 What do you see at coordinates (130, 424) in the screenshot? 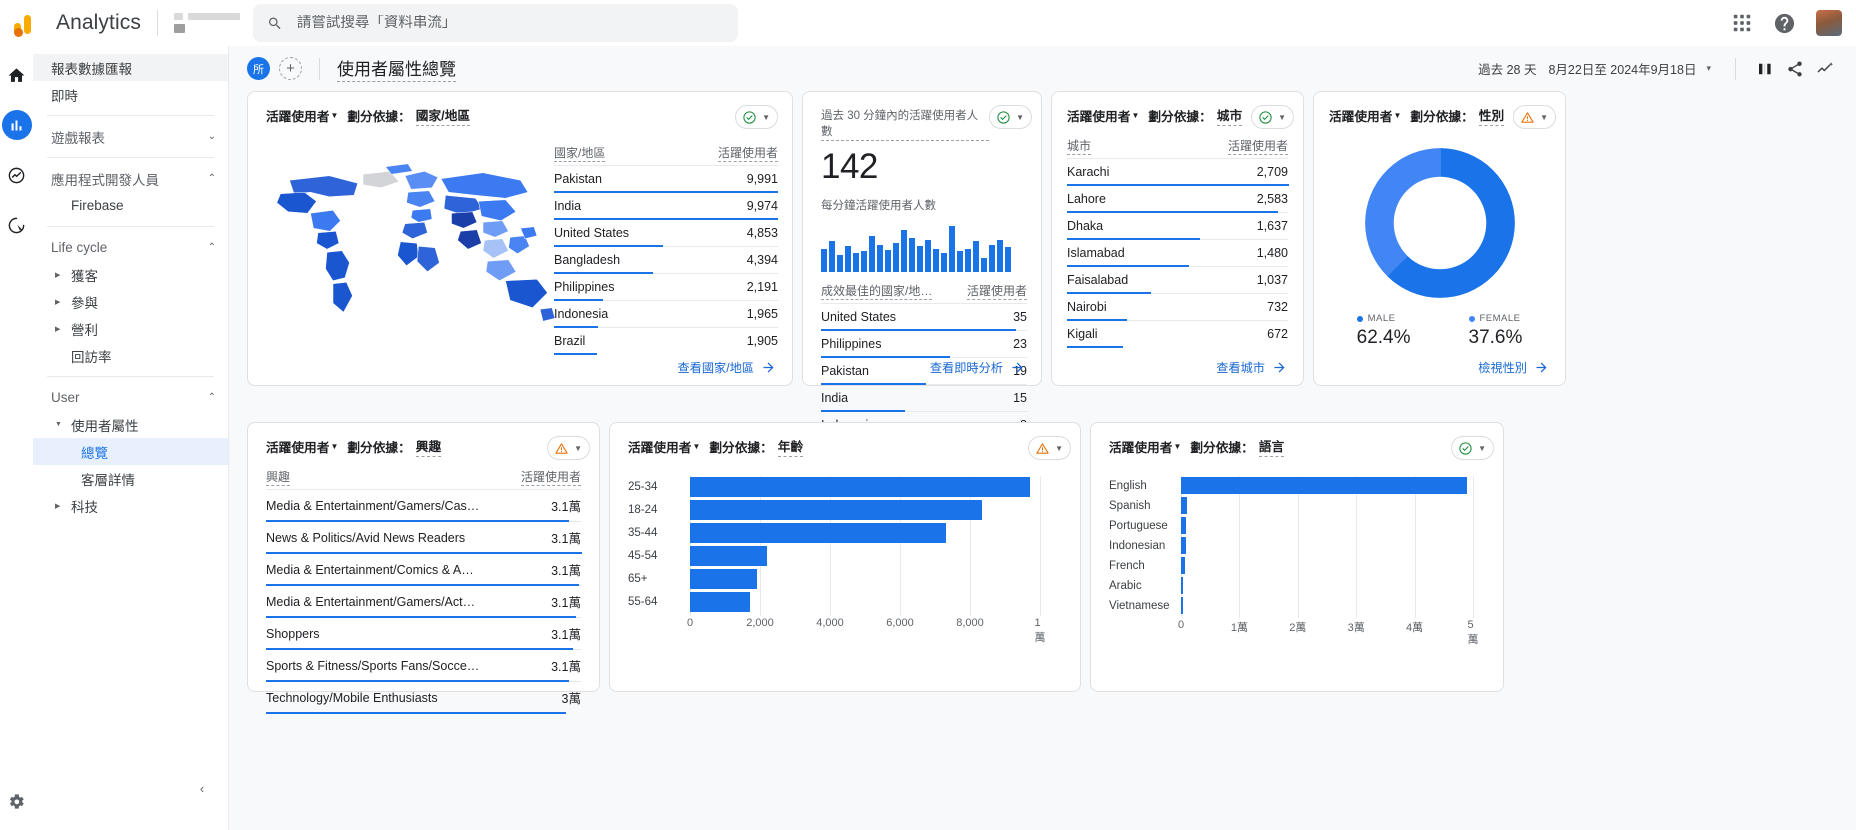
I see `sidebar-item-user-attributes: ▼ 使用者屬性` at bounding box center [130, 424].